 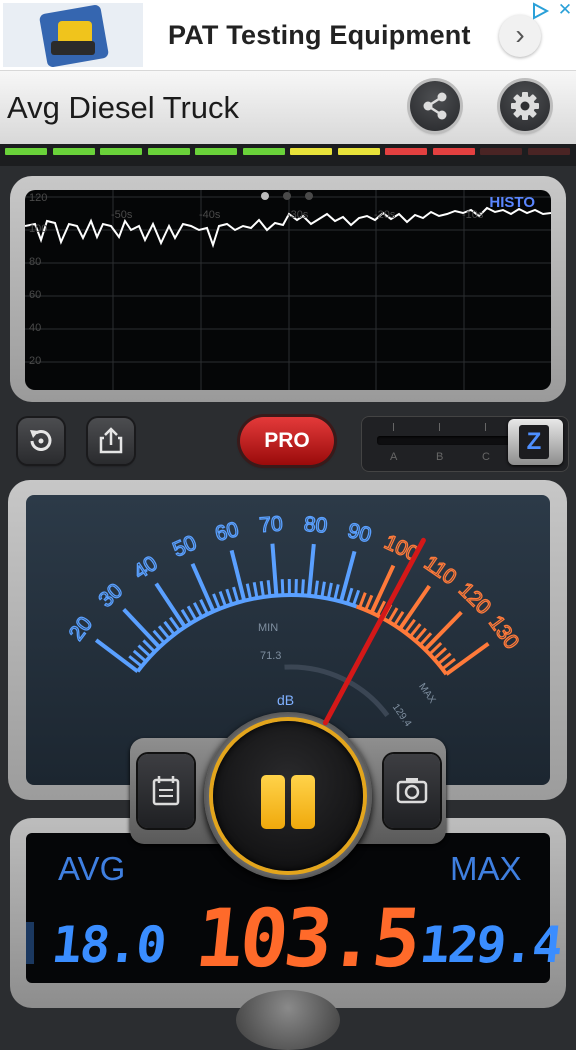 I want to click on gauge-min-label: MIN, so click(x=268, y=628).